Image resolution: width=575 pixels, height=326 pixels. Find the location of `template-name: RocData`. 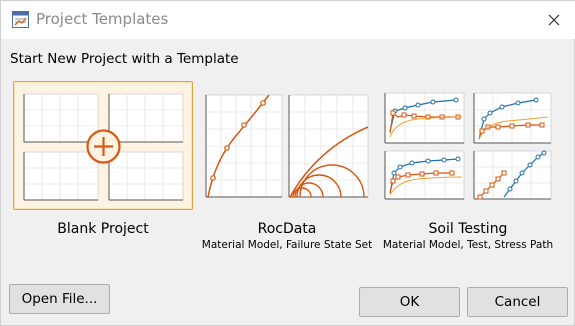

template-name: RocData is located at coordinates (287, 229).